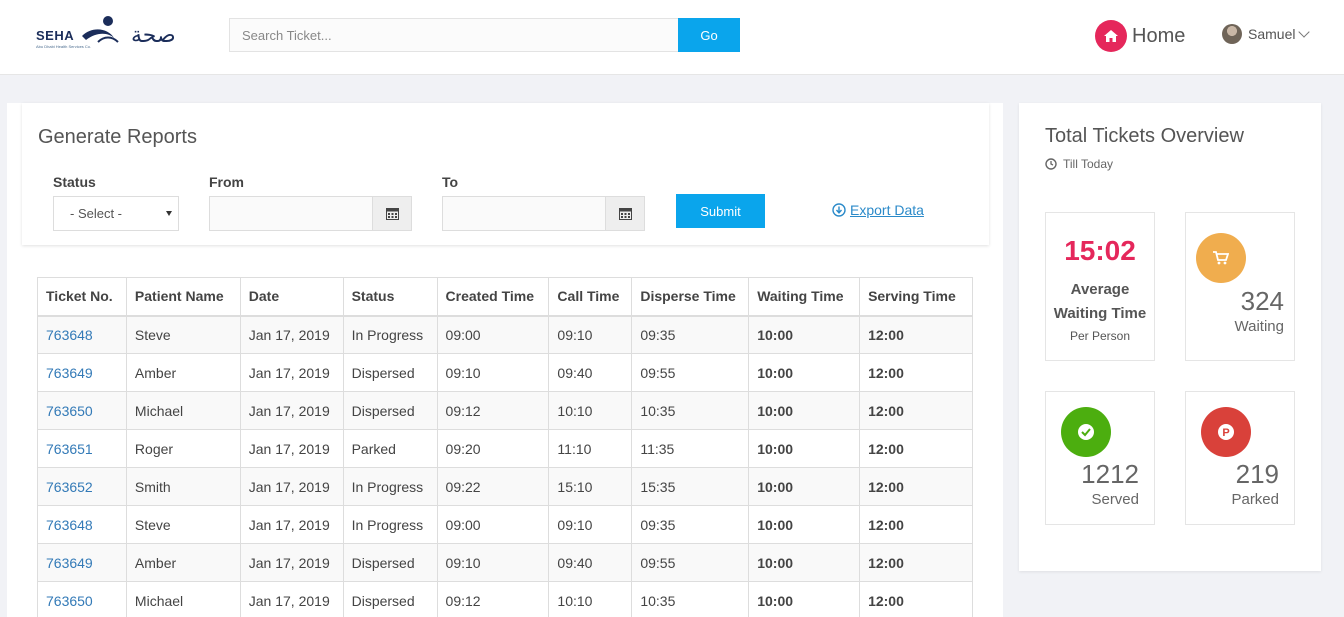  I want to click on column-header: Waiting Time, so click(804, 297).